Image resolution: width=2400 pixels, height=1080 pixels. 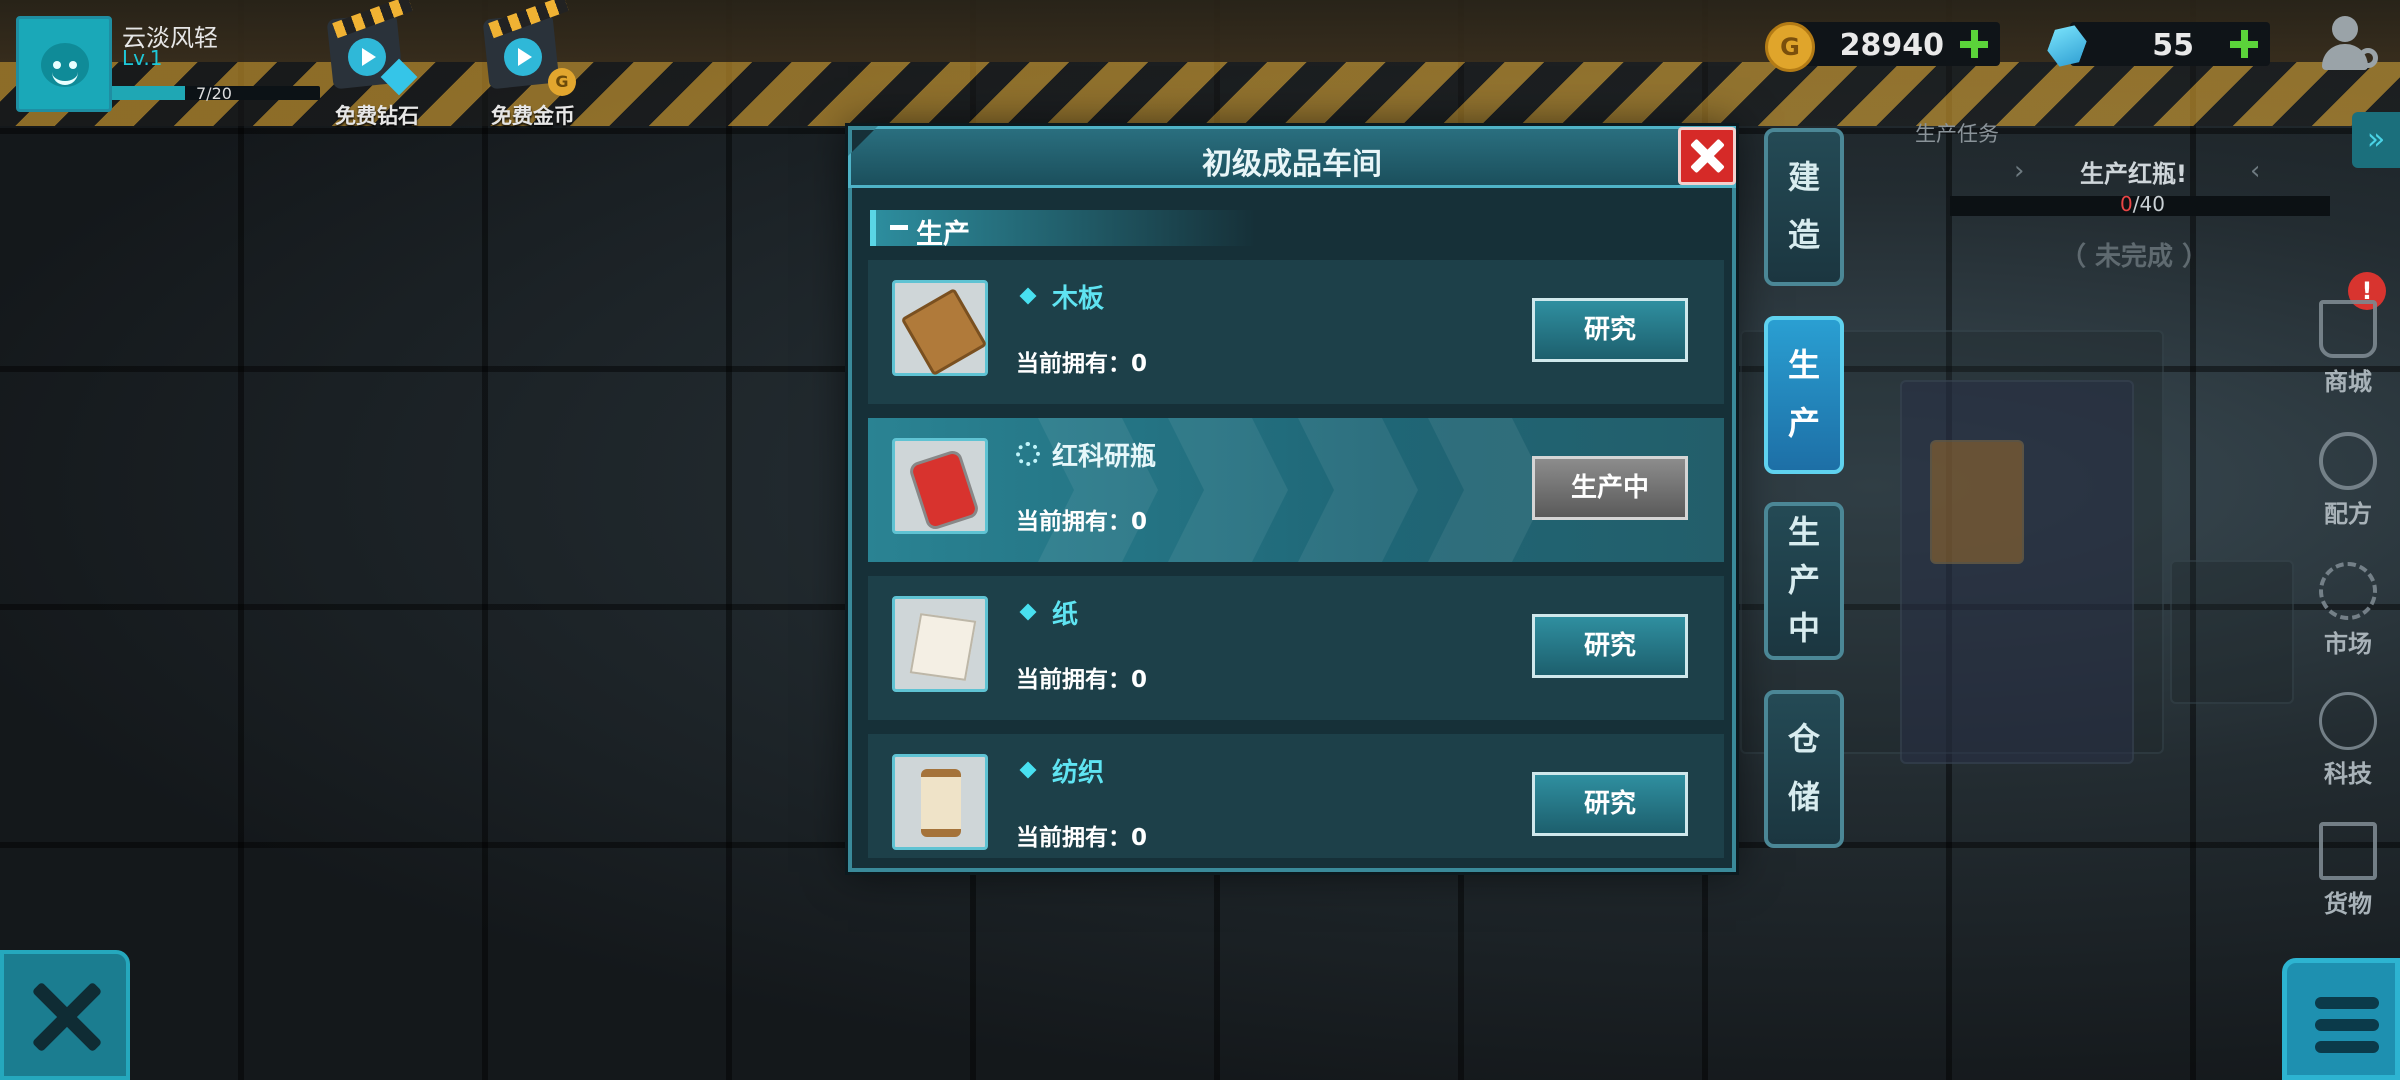 What do you see at coordinates (1804, 207) in the screenshot?
I see `tab-build: 建 造` at bounding box center [1804, 207].